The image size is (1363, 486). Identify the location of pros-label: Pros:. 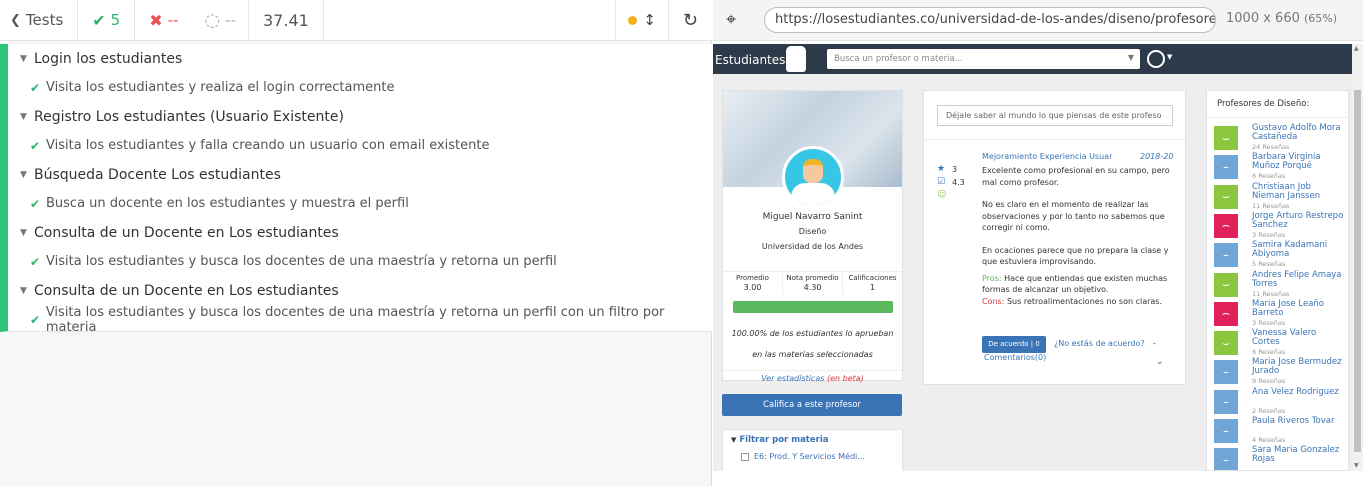
(992, 278).